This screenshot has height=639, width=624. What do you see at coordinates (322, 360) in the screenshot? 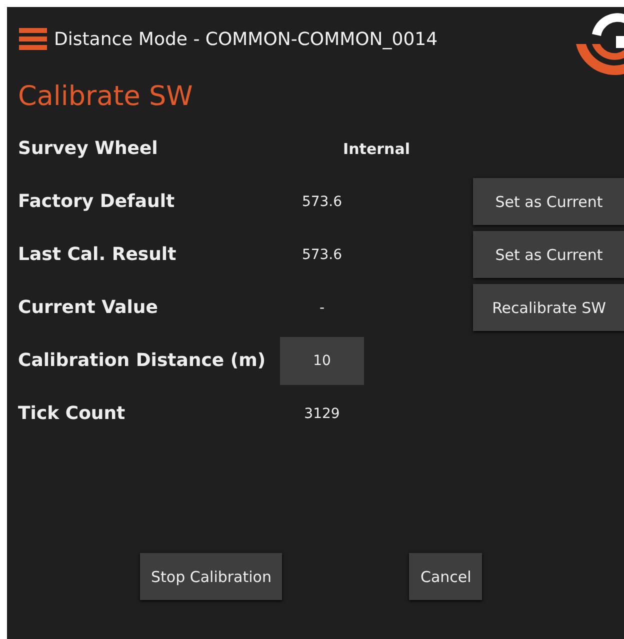
I see `input-field: 10` at bounding box center [322, 360].